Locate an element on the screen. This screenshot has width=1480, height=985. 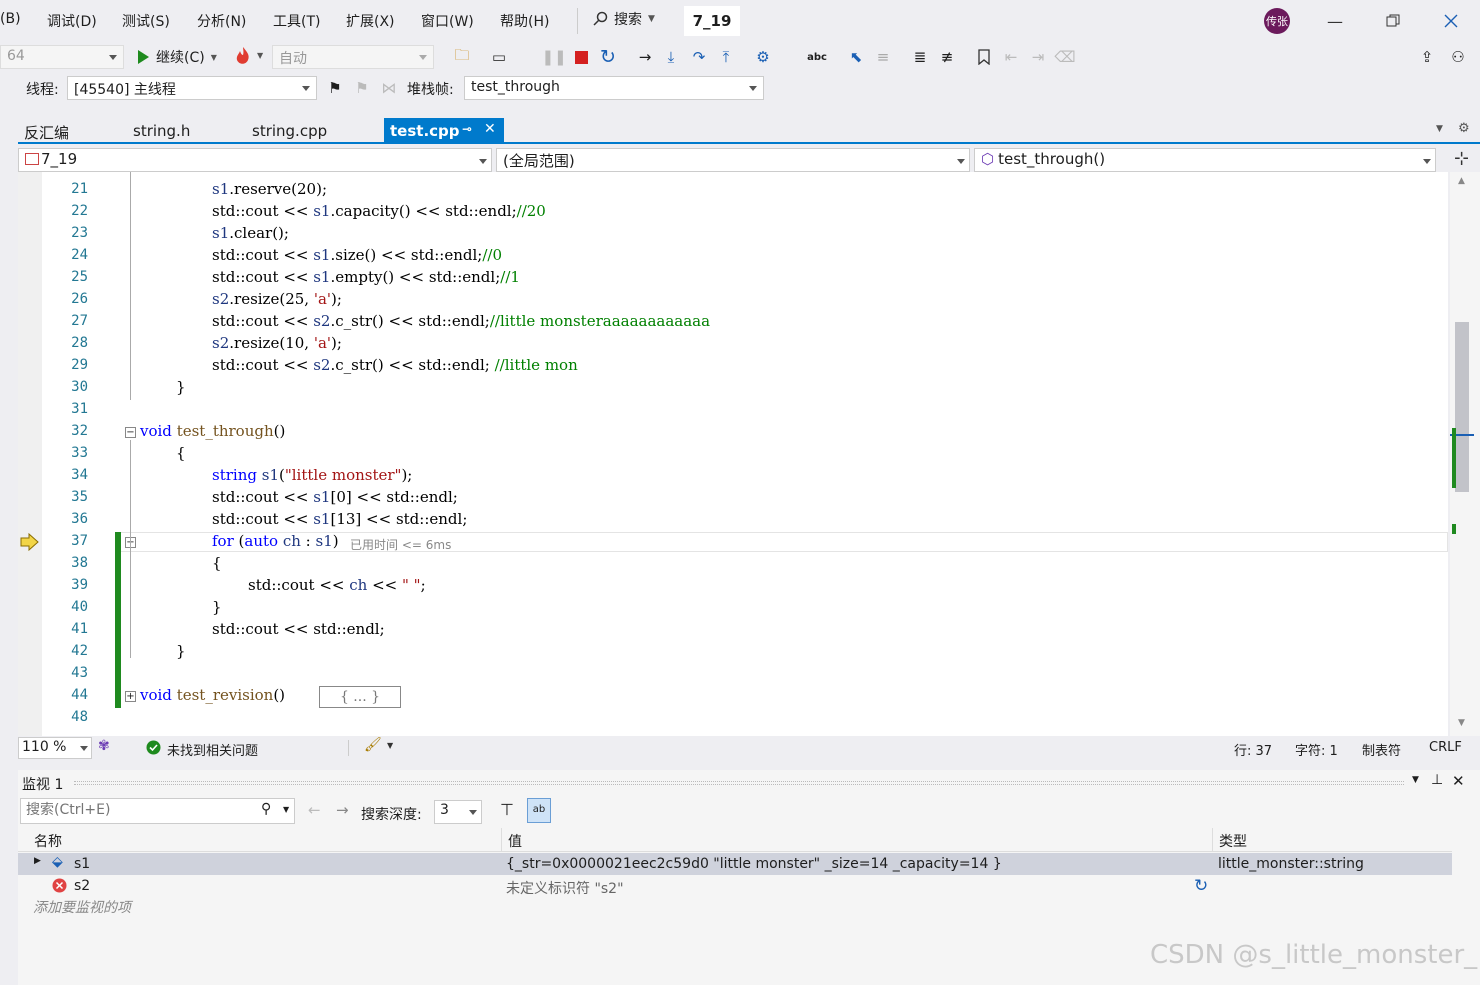
thread-dropdown: [45540] 主线程 is located at coordinates (192, 88).